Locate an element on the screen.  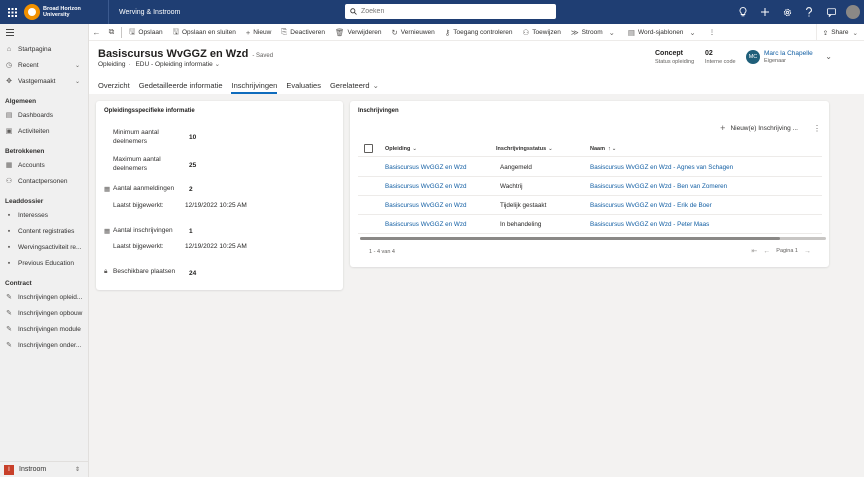
field-value: 24 is located at coordinates (193, 273).